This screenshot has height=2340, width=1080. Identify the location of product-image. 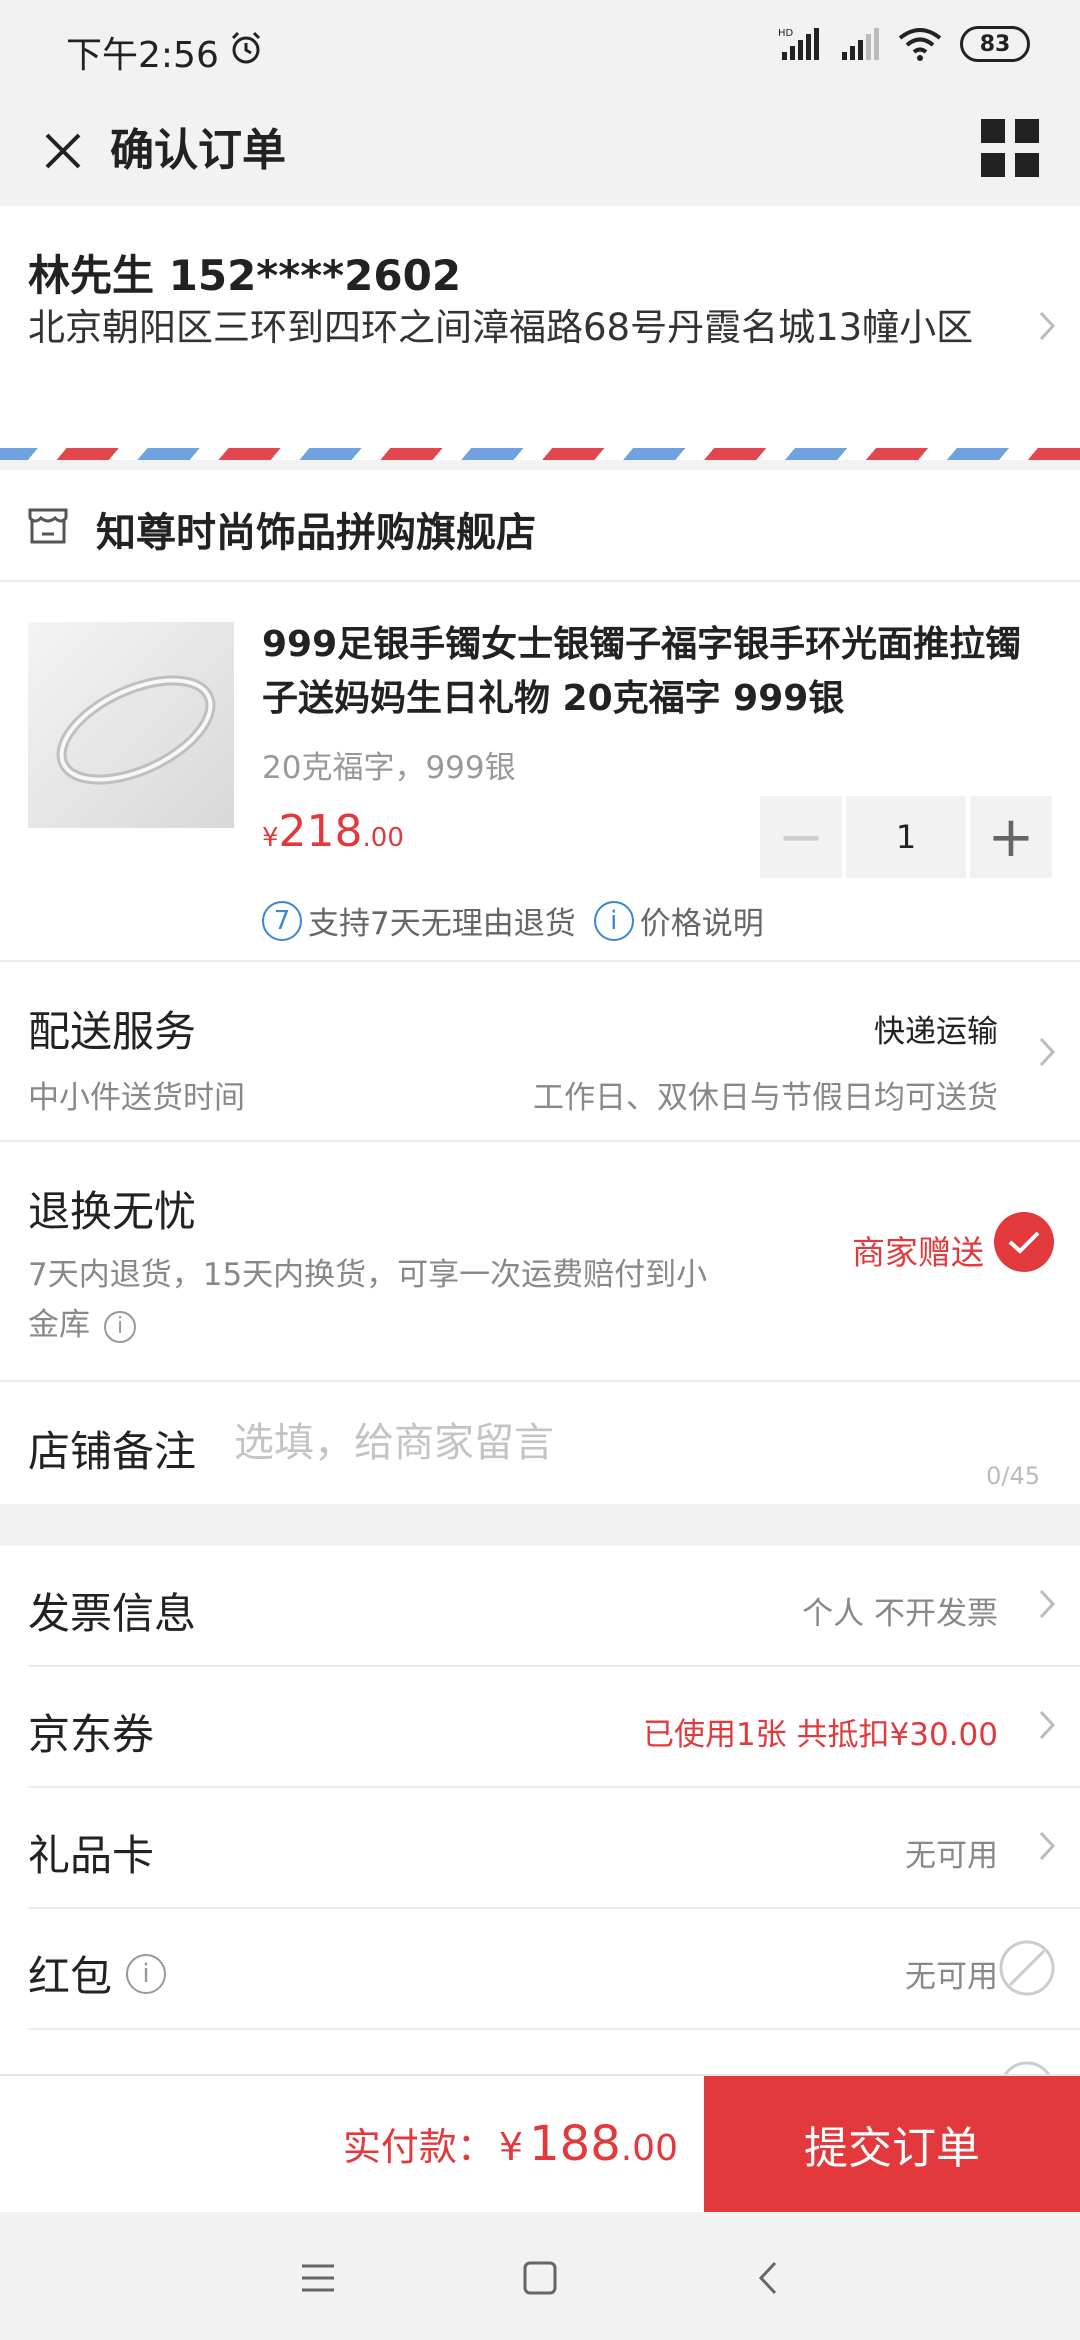
(131, 725).